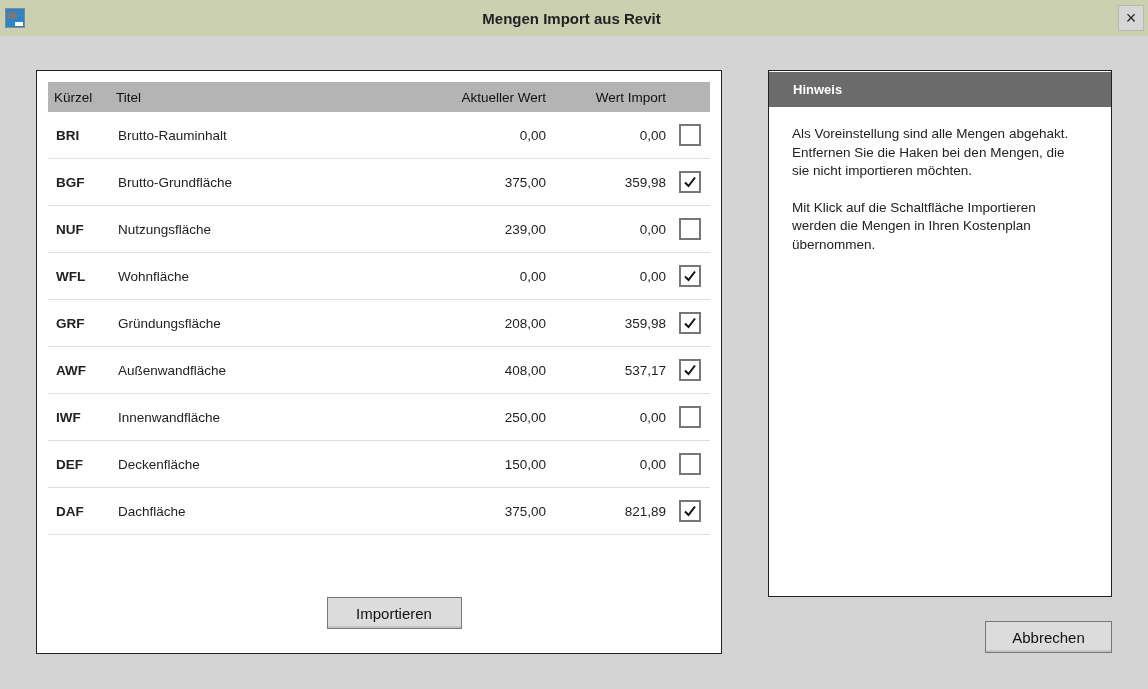 Image resolution: width=1148 pixels, height=689 pixels. What do you see at coordinates (525, 464) in the screenshot?
I see `table-cell-text: 150,00` at bounding box center [525, 464].